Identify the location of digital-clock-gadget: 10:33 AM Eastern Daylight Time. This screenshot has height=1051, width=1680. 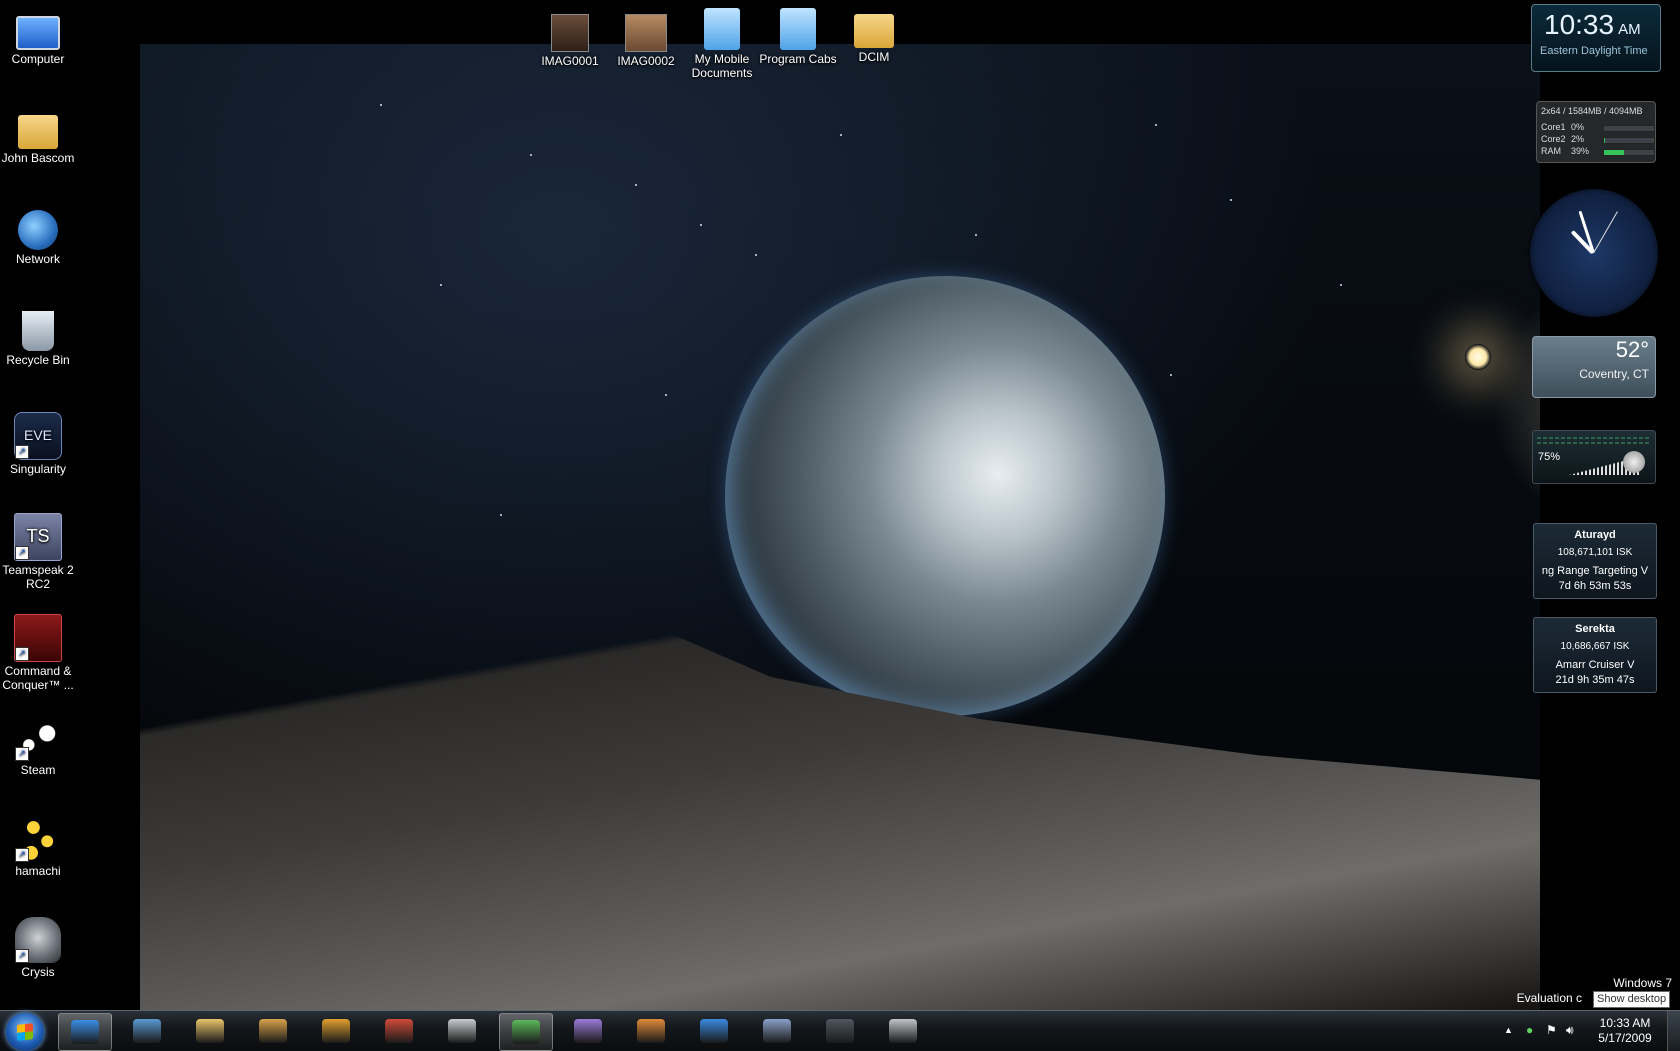
(1596, 38).